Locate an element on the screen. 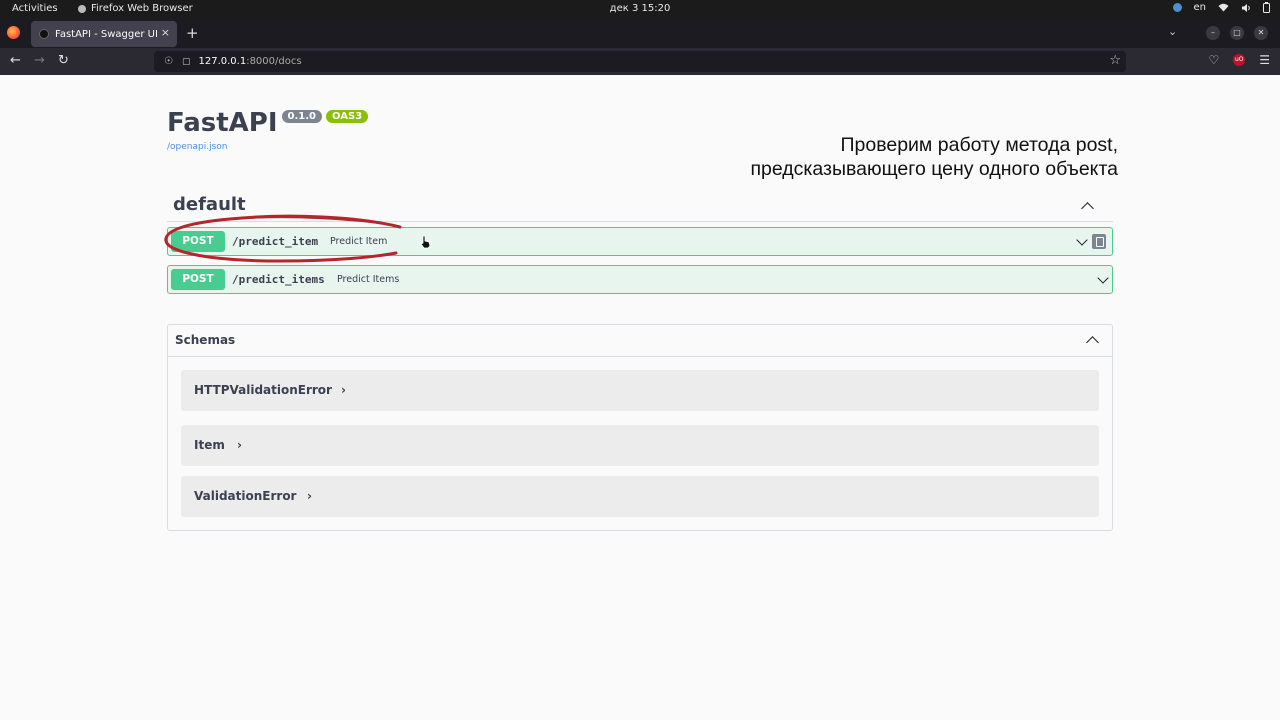  close-window-icon: ✕ is located at coordinates (1261, 33).